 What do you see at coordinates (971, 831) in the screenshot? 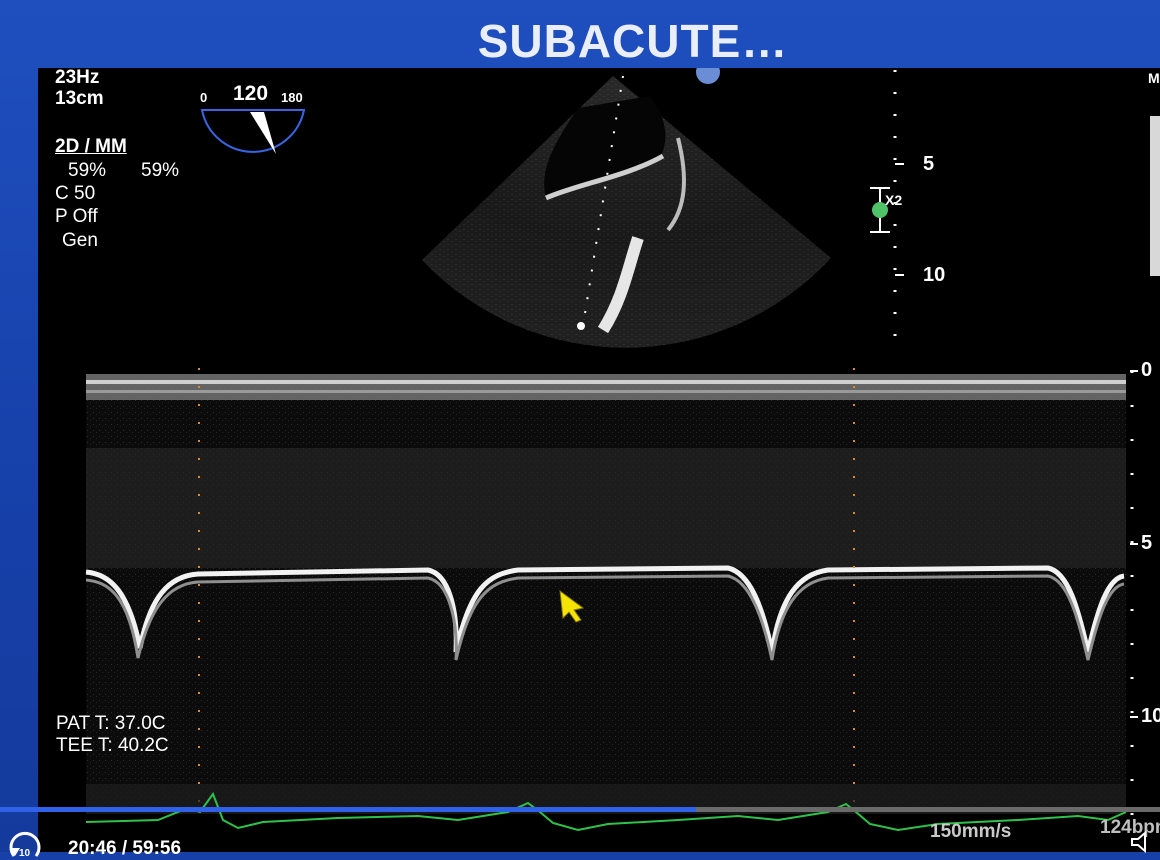
I see `sweep-speed: 150mm/s` at bounding box center [971, 831].